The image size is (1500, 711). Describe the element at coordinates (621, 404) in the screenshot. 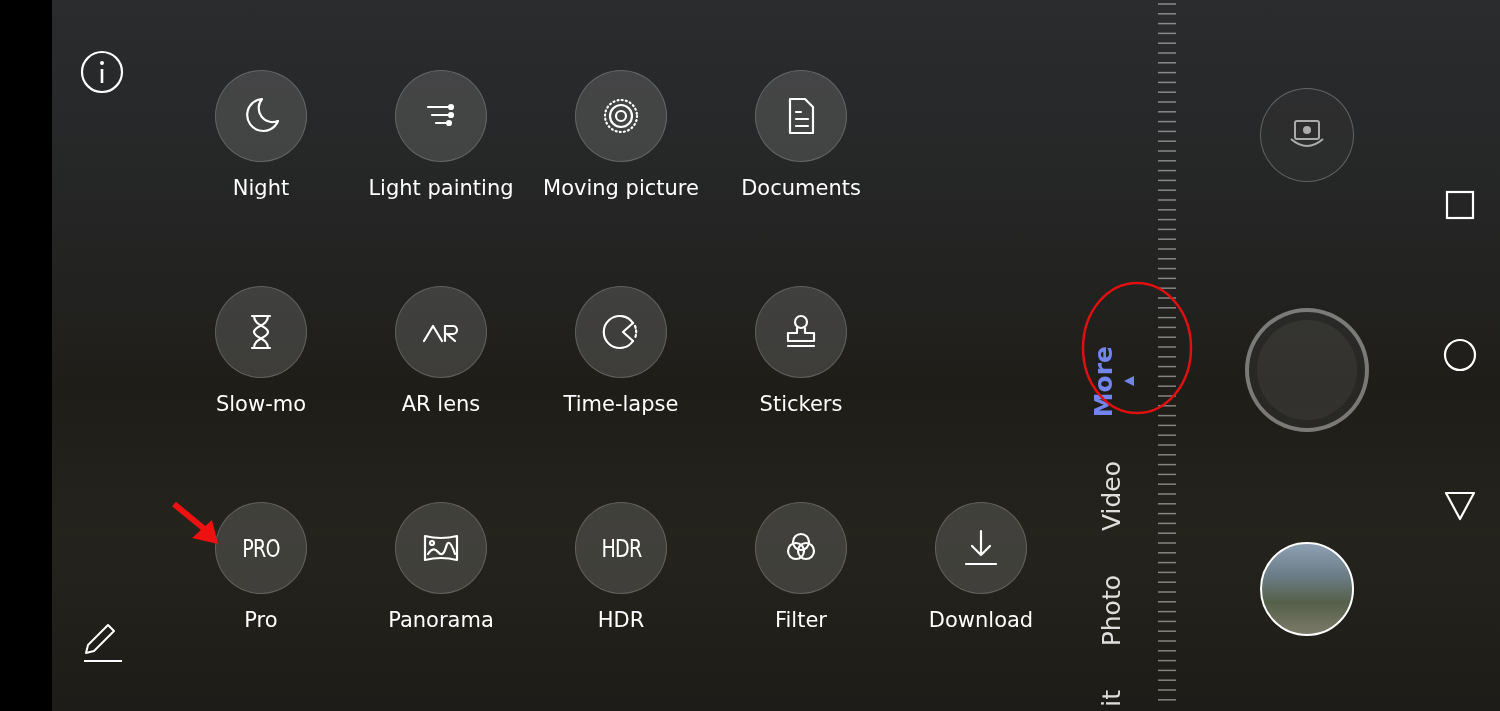

I see `mode-label: Time-lapse` at that location.